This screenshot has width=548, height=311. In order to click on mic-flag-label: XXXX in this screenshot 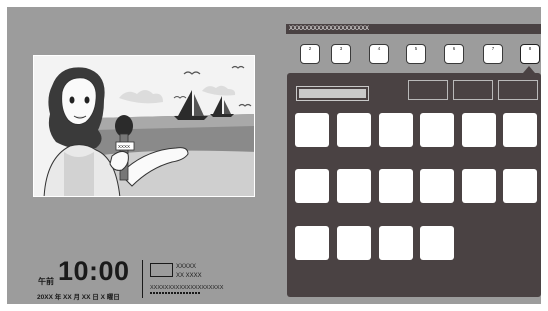, I will do `click(124, 146)`.